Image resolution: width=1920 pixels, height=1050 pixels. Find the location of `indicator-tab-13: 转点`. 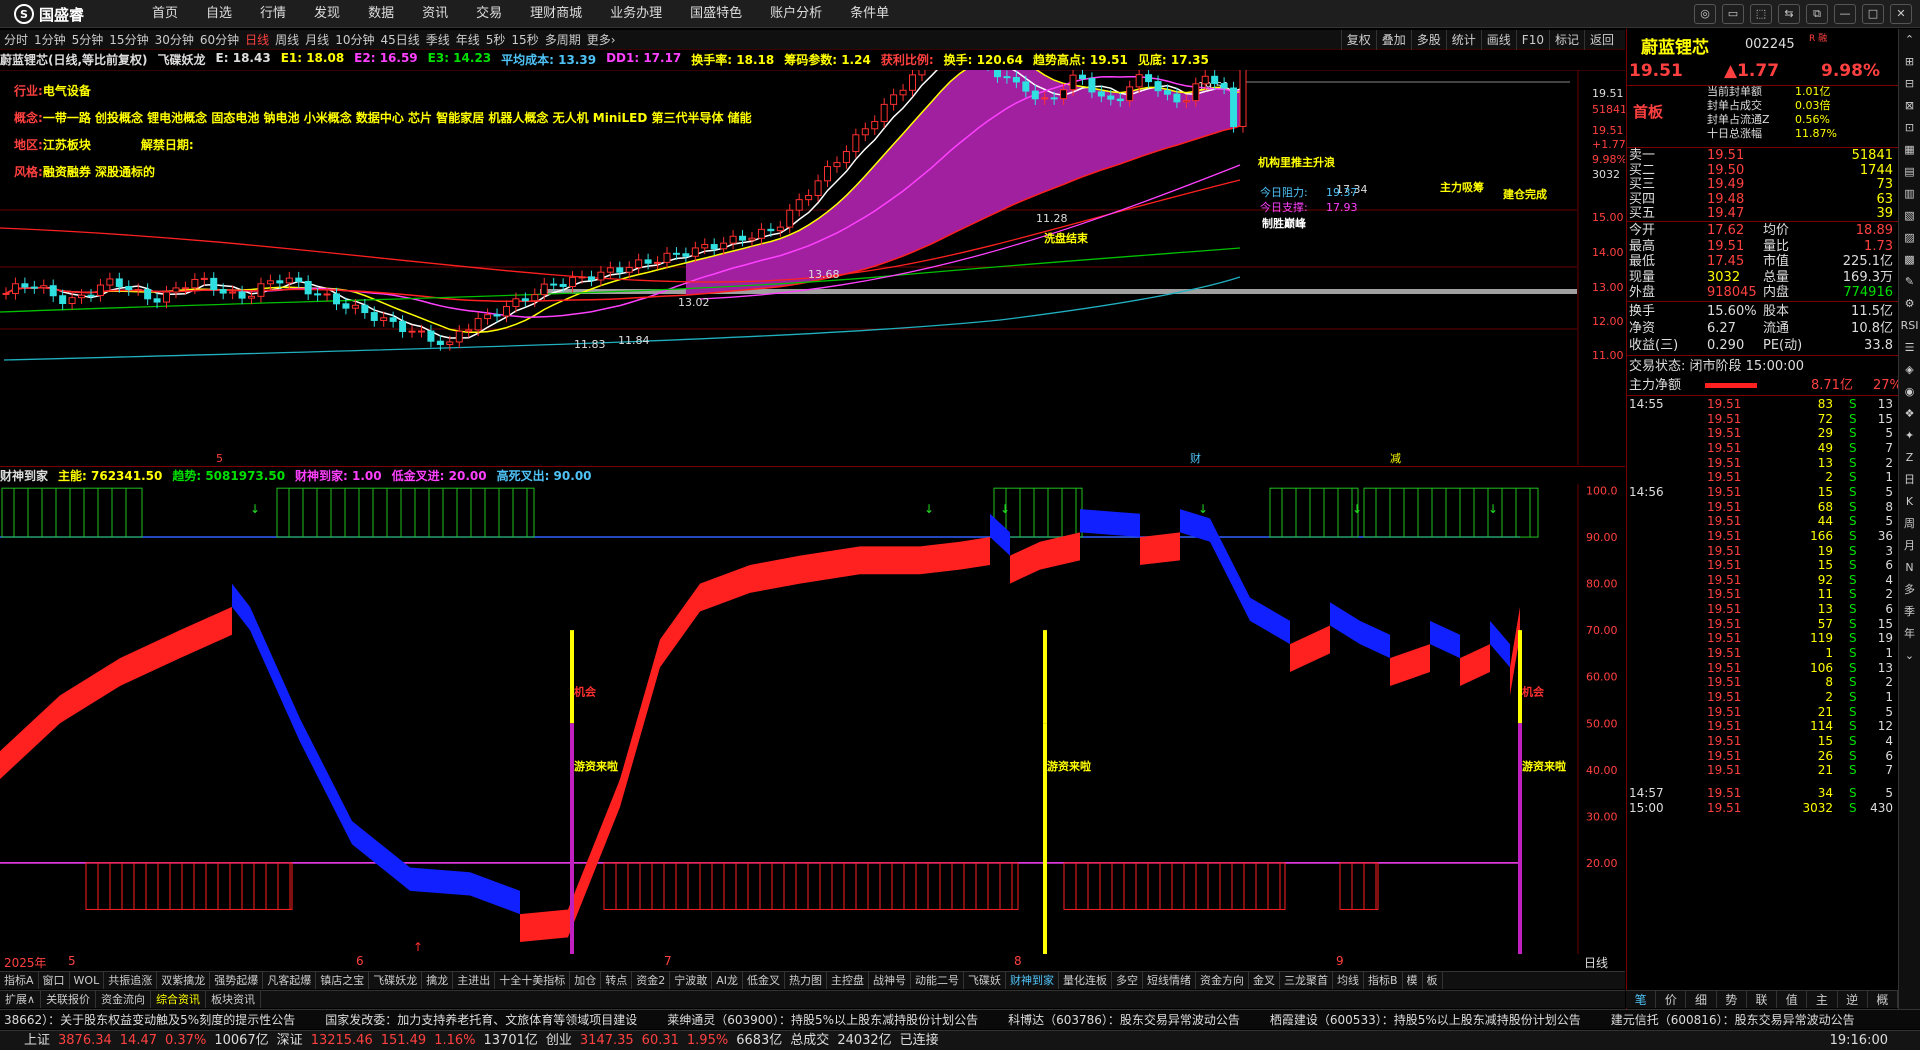

indicator-tab-13: 转点 is located at coordinates (617, 980).